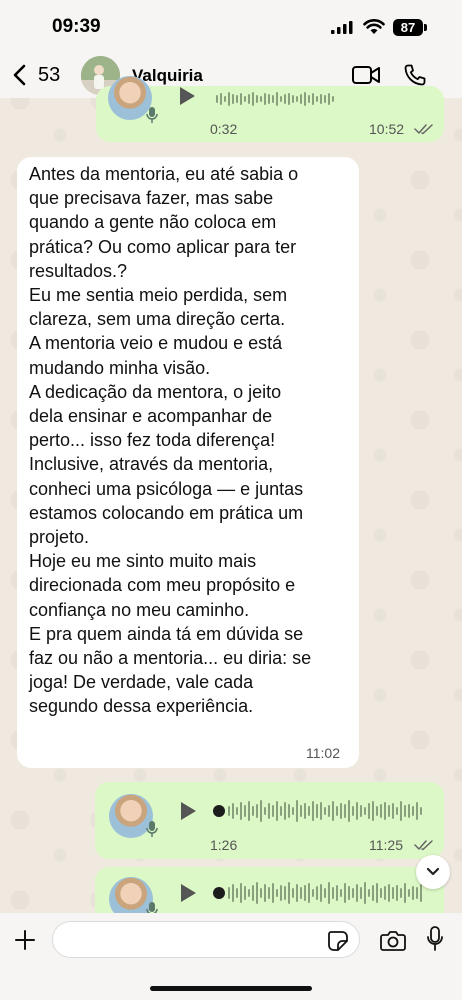 Image resolution: width=462 pixels, height=1000 pixels. Describe the element at coordinates (342, 27) in the screenshot. I see `signal-icon` at that location.